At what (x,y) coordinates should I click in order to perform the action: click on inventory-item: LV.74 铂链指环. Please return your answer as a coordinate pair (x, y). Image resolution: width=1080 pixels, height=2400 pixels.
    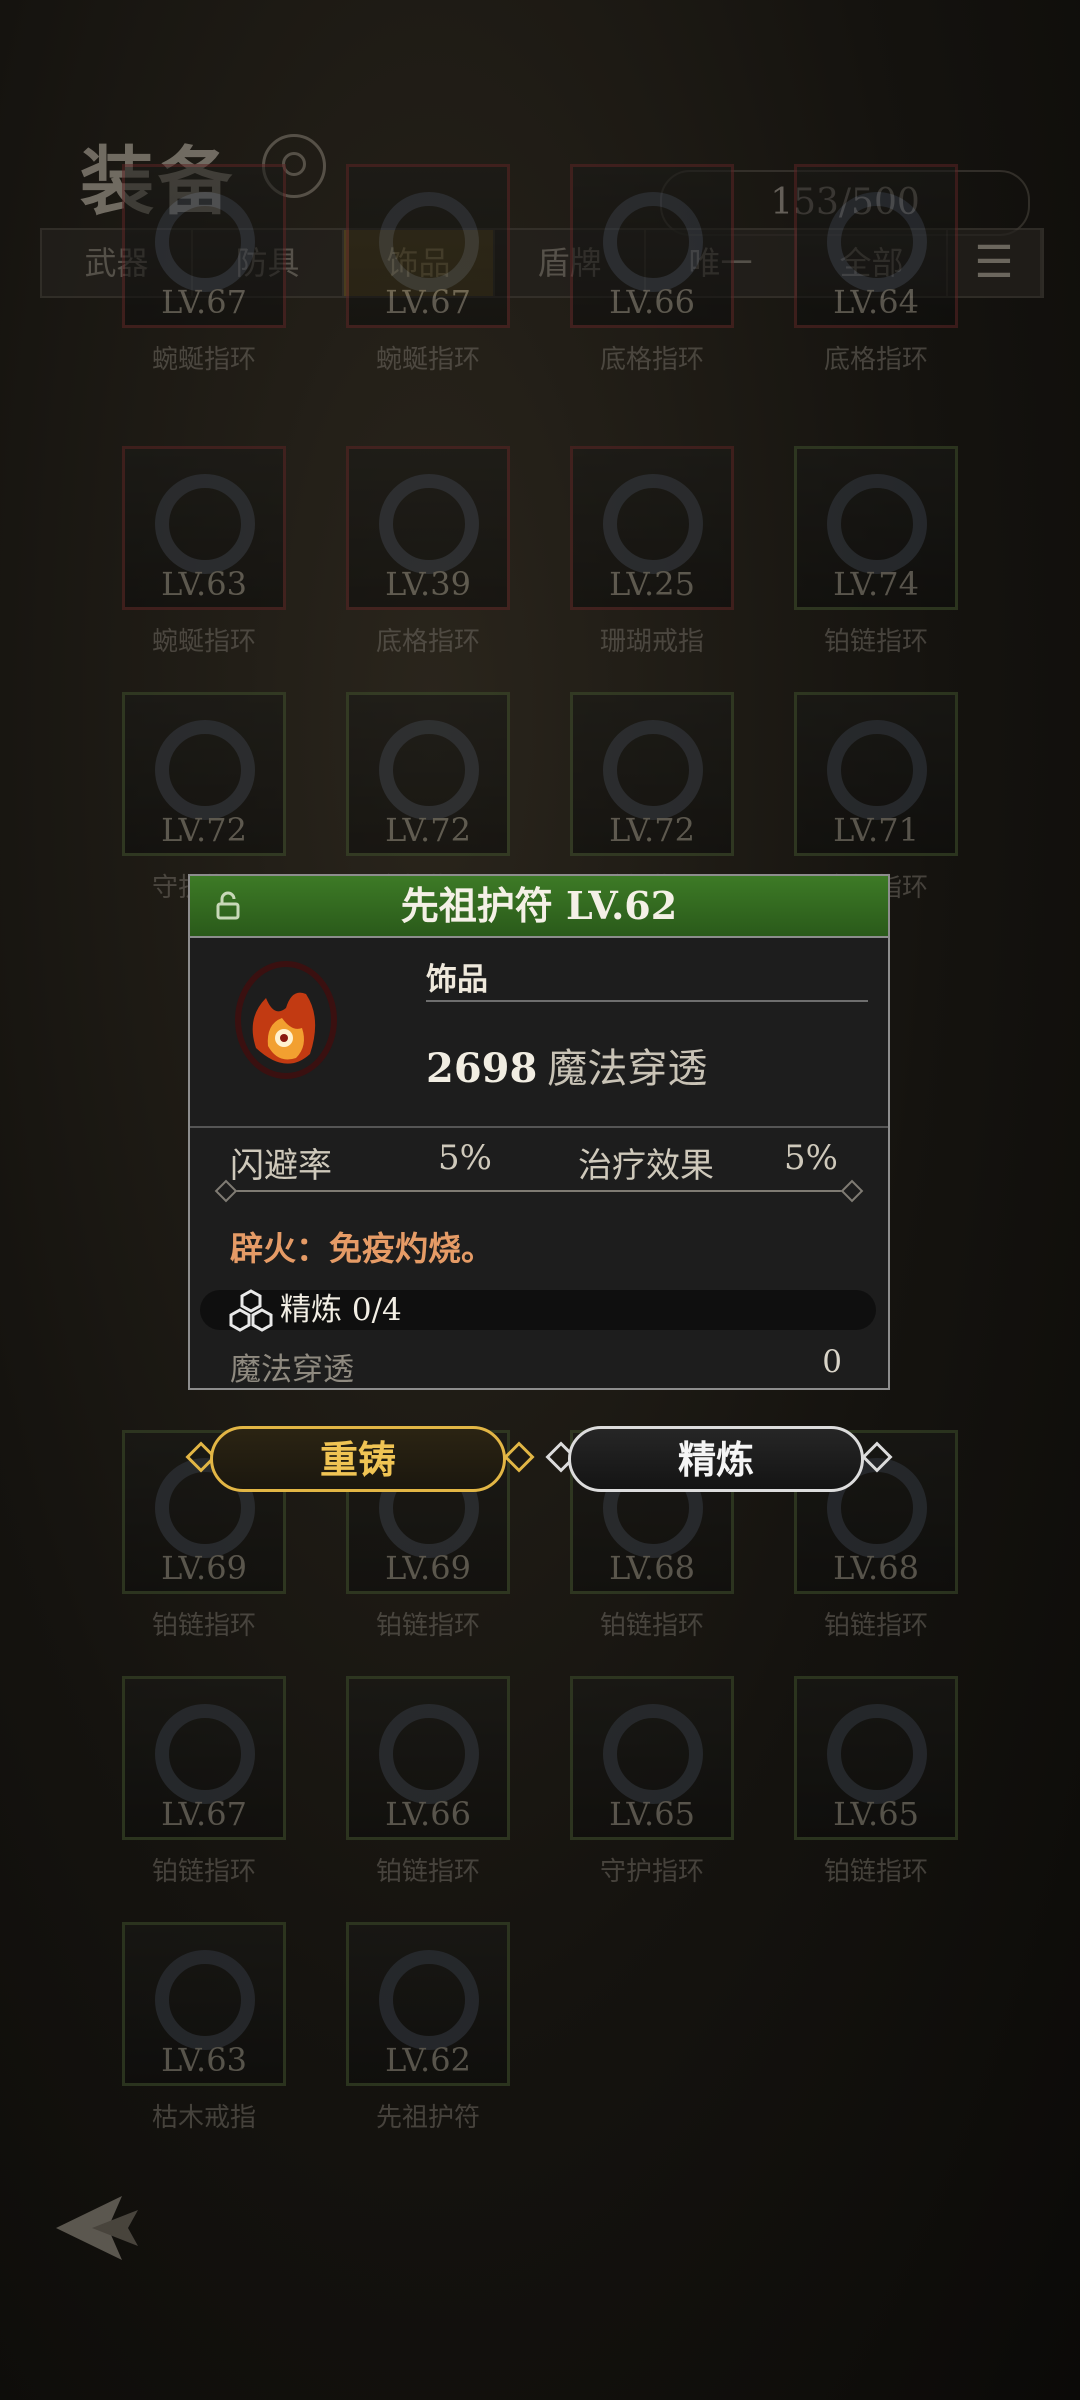
    Looking at the image, I should click on (876, 551).